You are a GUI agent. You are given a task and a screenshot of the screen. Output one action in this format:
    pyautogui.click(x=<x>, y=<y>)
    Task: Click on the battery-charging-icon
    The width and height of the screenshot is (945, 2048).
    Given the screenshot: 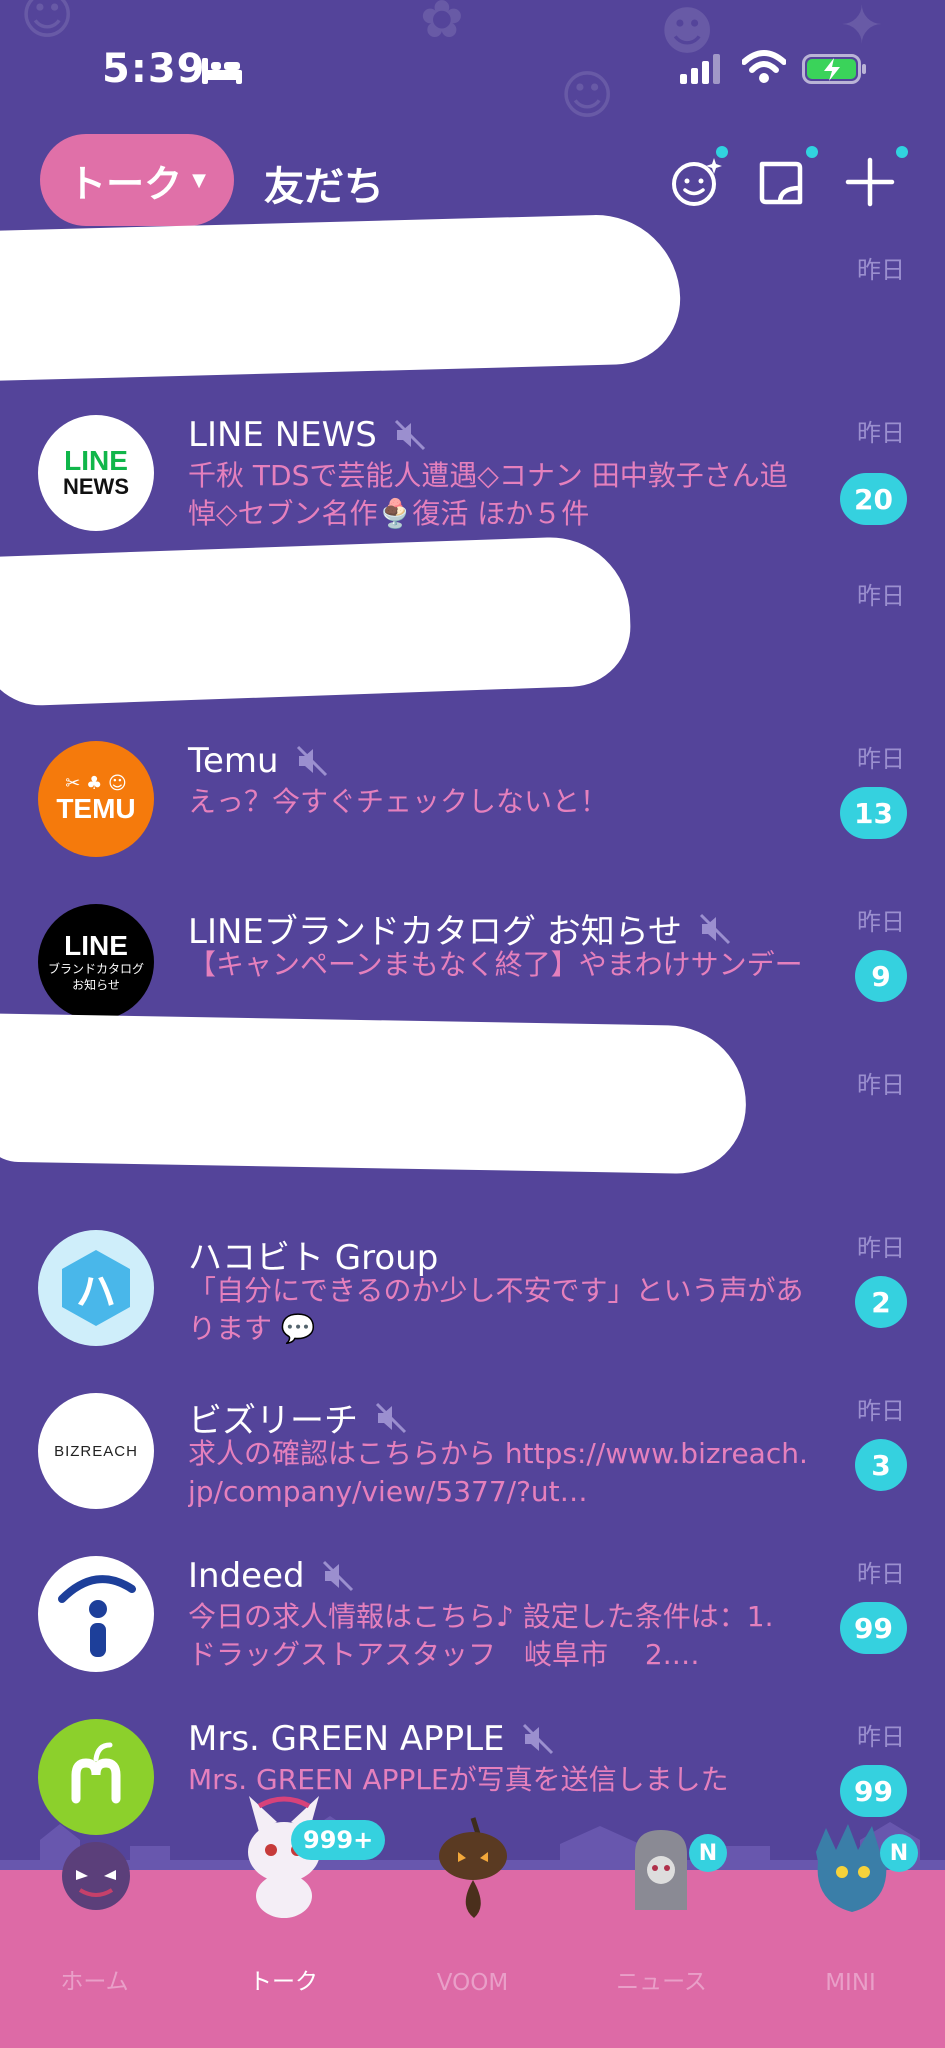 What is the action you would take?
    pyautogui.click(x=834, y=69)
    